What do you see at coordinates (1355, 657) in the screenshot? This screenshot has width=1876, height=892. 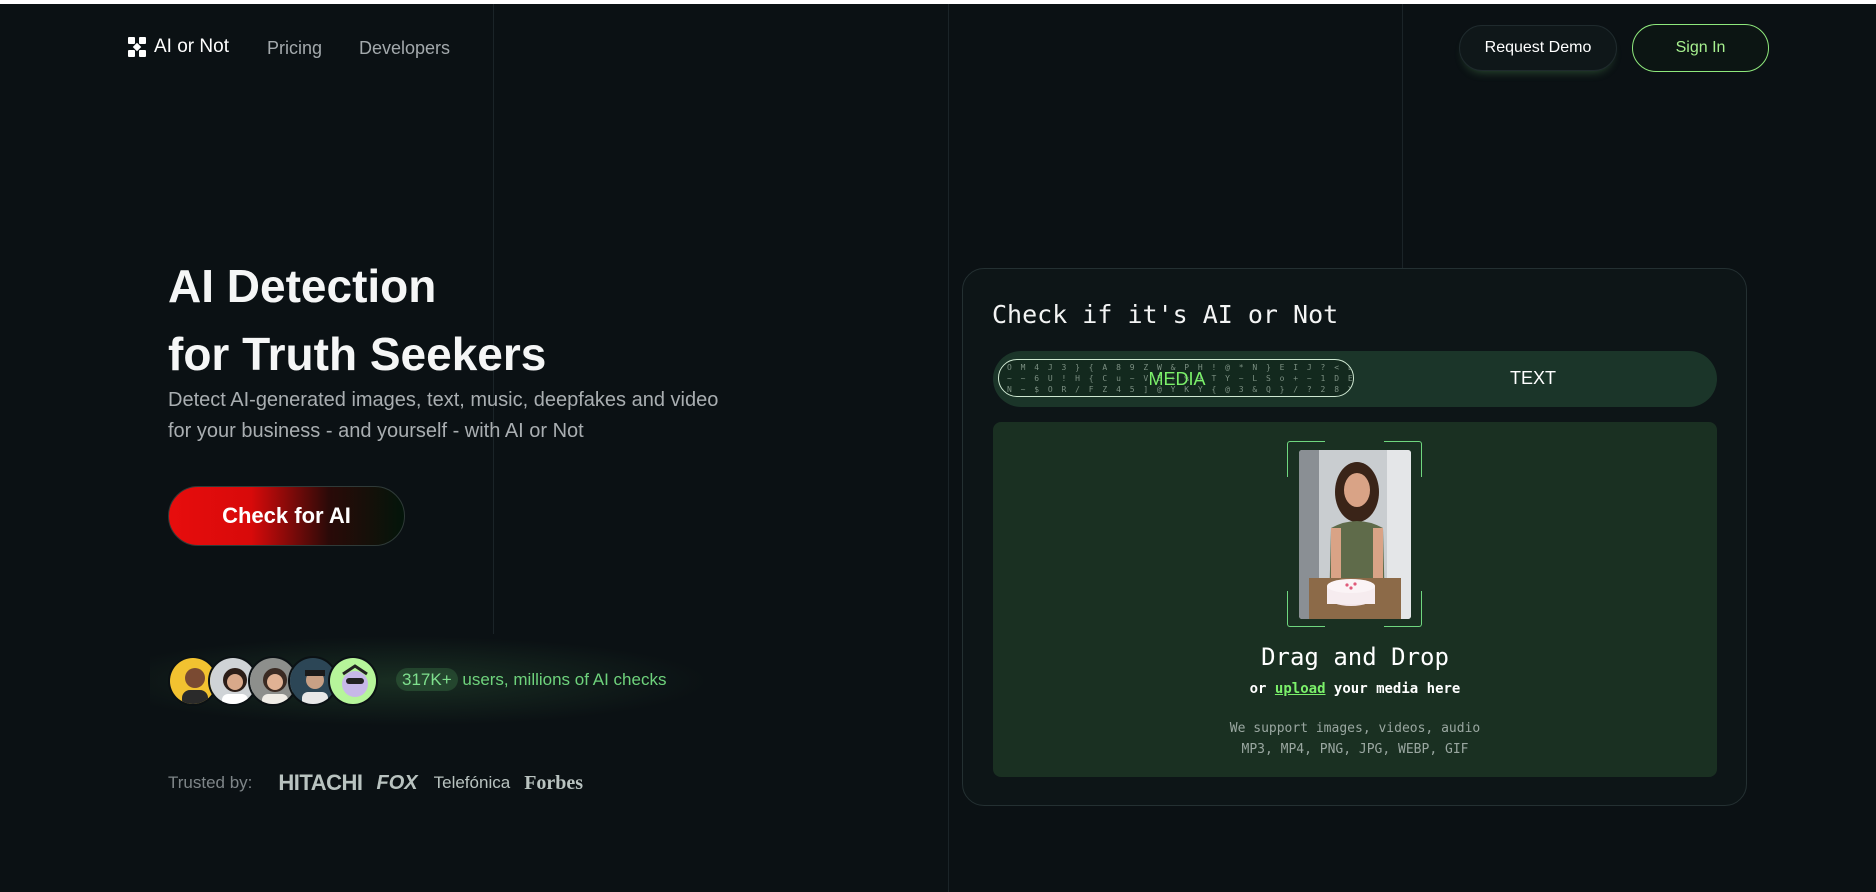 I see `drag-and-drop-title: Drag and Drop` at bounding box center [1355, 657].